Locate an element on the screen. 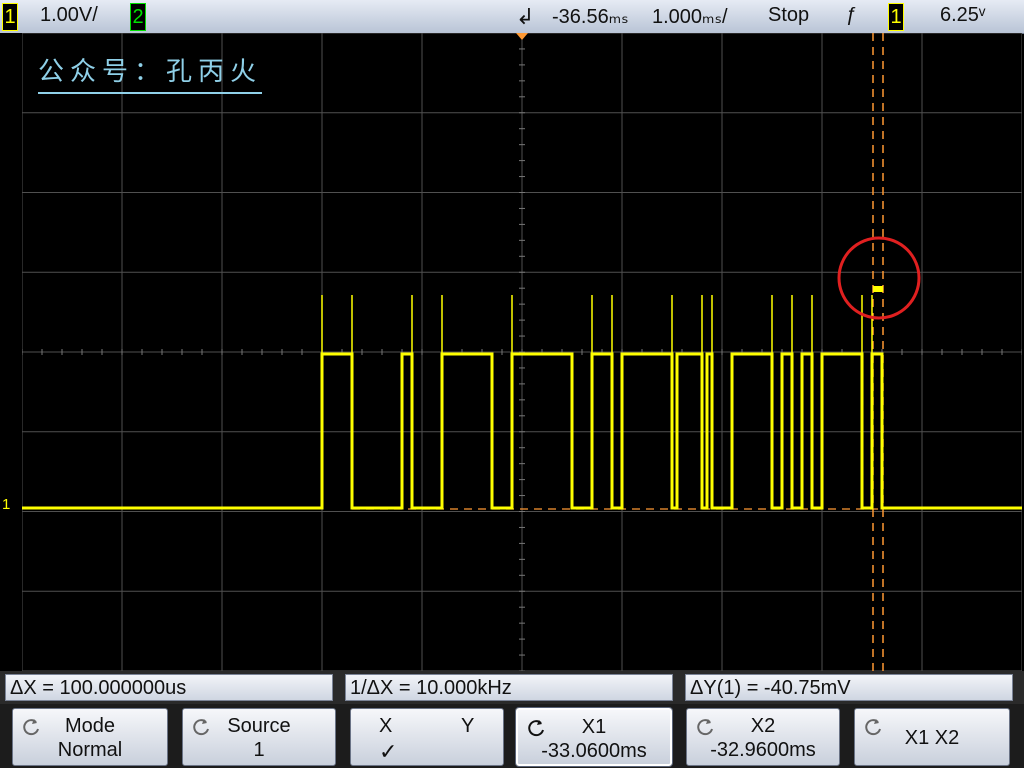 The image size is (1024, 768). channel-1-indicator: 1 is located at coordinates (10, 17).